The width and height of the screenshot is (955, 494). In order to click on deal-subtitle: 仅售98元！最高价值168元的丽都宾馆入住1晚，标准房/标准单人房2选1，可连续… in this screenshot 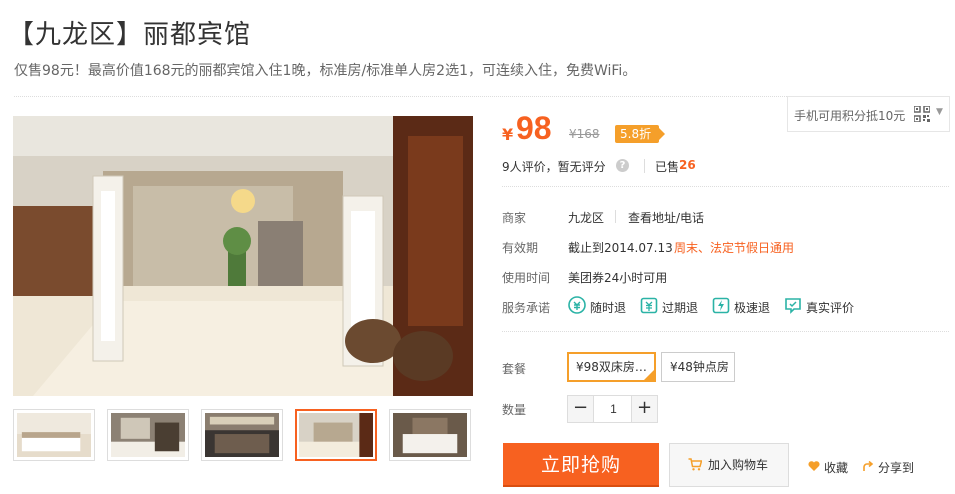, I will do `click(325, 71)`.